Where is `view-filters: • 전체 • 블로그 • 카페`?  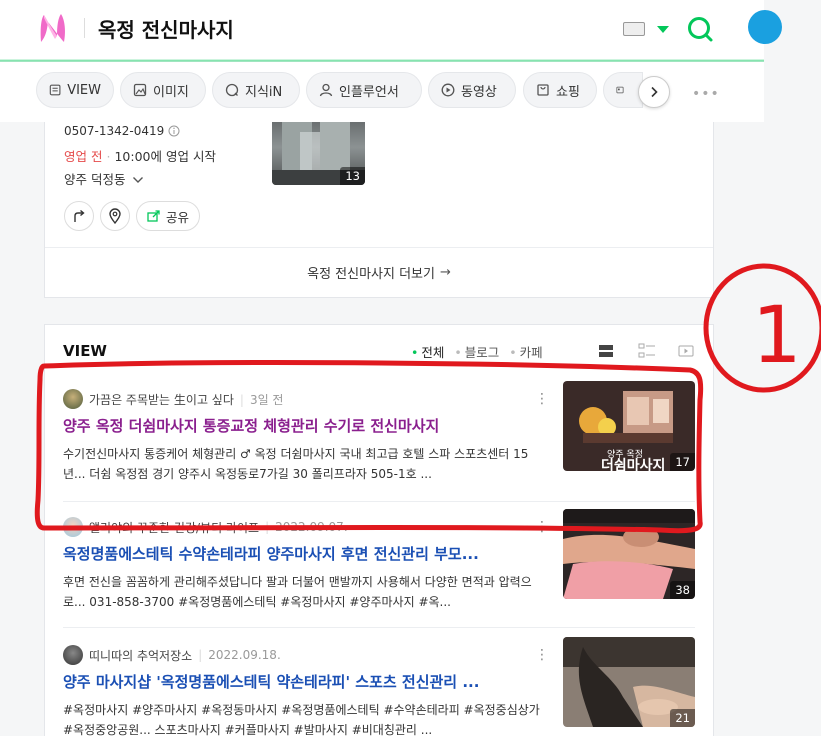 view-filters: • 전체 • 블로그 • 카페 is located at coordinates (477, 351).